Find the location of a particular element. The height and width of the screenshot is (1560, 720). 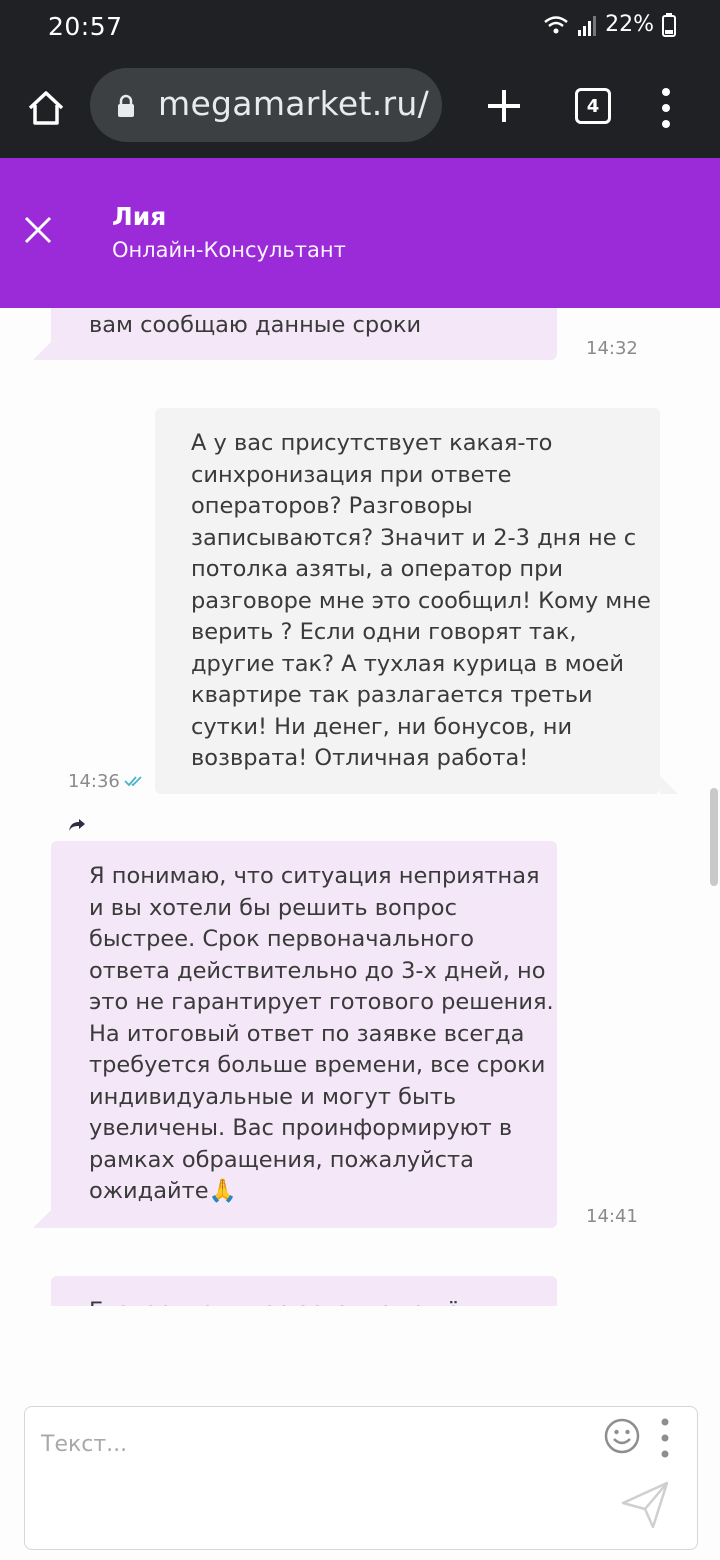

battery-percent: 22% is located at coordinates (629, 24).